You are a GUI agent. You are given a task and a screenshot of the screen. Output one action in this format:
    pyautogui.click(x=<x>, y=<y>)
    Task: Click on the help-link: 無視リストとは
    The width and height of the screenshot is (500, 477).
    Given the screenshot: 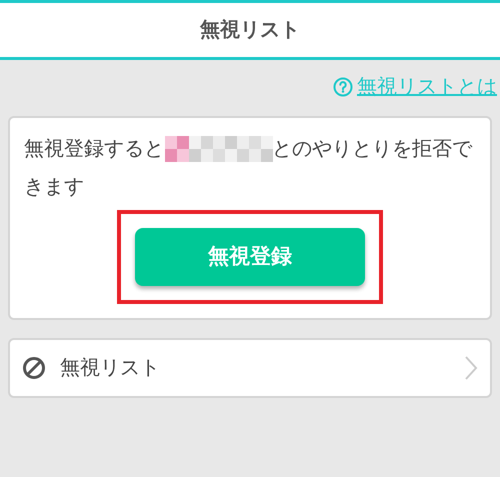 What is the action you would take?
    pyautogui.click(x=427, y=87)
    